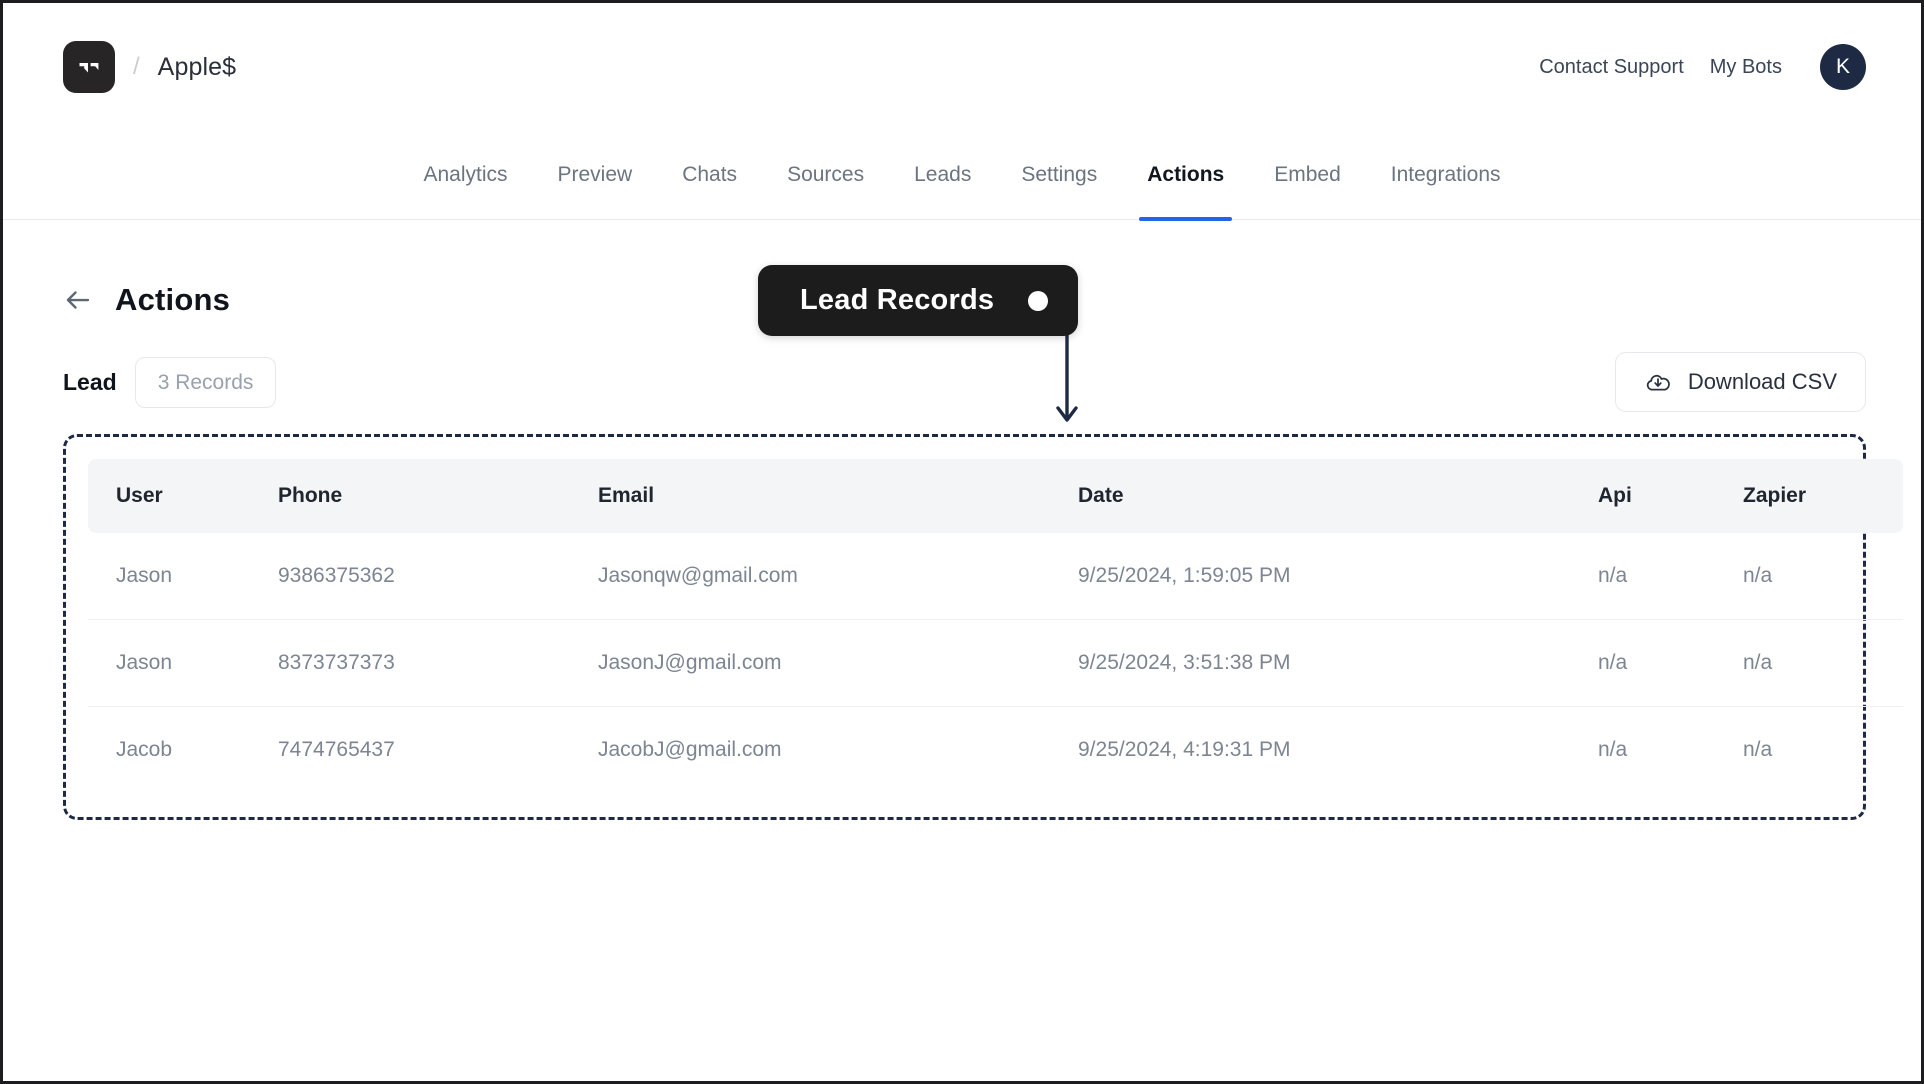  Describe the element at coordinates (465, 175) in the screenshot. I see `tab-analytics: Analytics` at that location.